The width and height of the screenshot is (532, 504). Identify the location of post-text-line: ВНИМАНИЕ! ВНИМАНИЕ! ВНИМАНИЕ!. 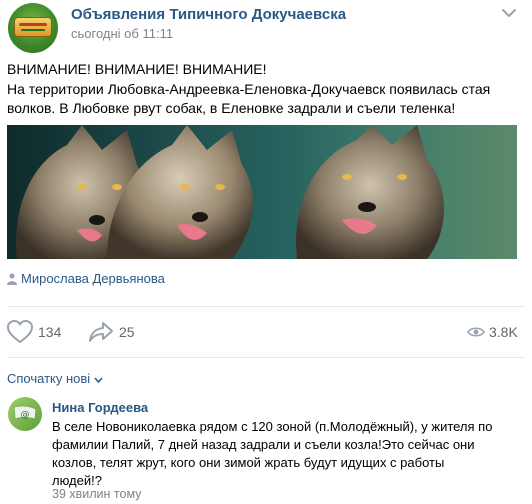
(137, 69).